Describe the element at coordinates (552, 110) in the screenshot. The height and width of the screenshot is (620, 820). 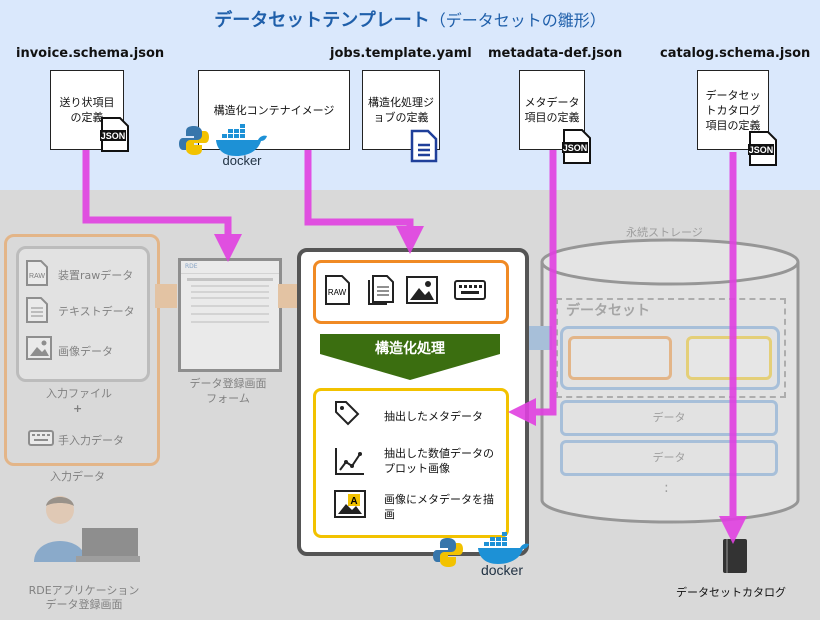
I see `metadata-doc-text: メタデータ項目の定義` at that location.